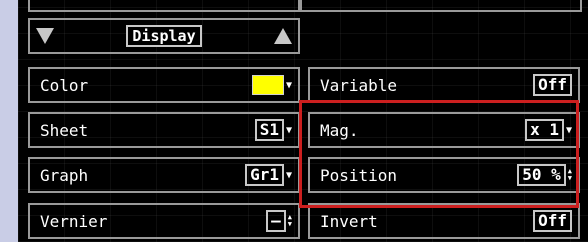  What do you see at coordinates (64, 130) in the screenshot?
I see `sheet-label: Sheet` at bounding box center [64, 130].